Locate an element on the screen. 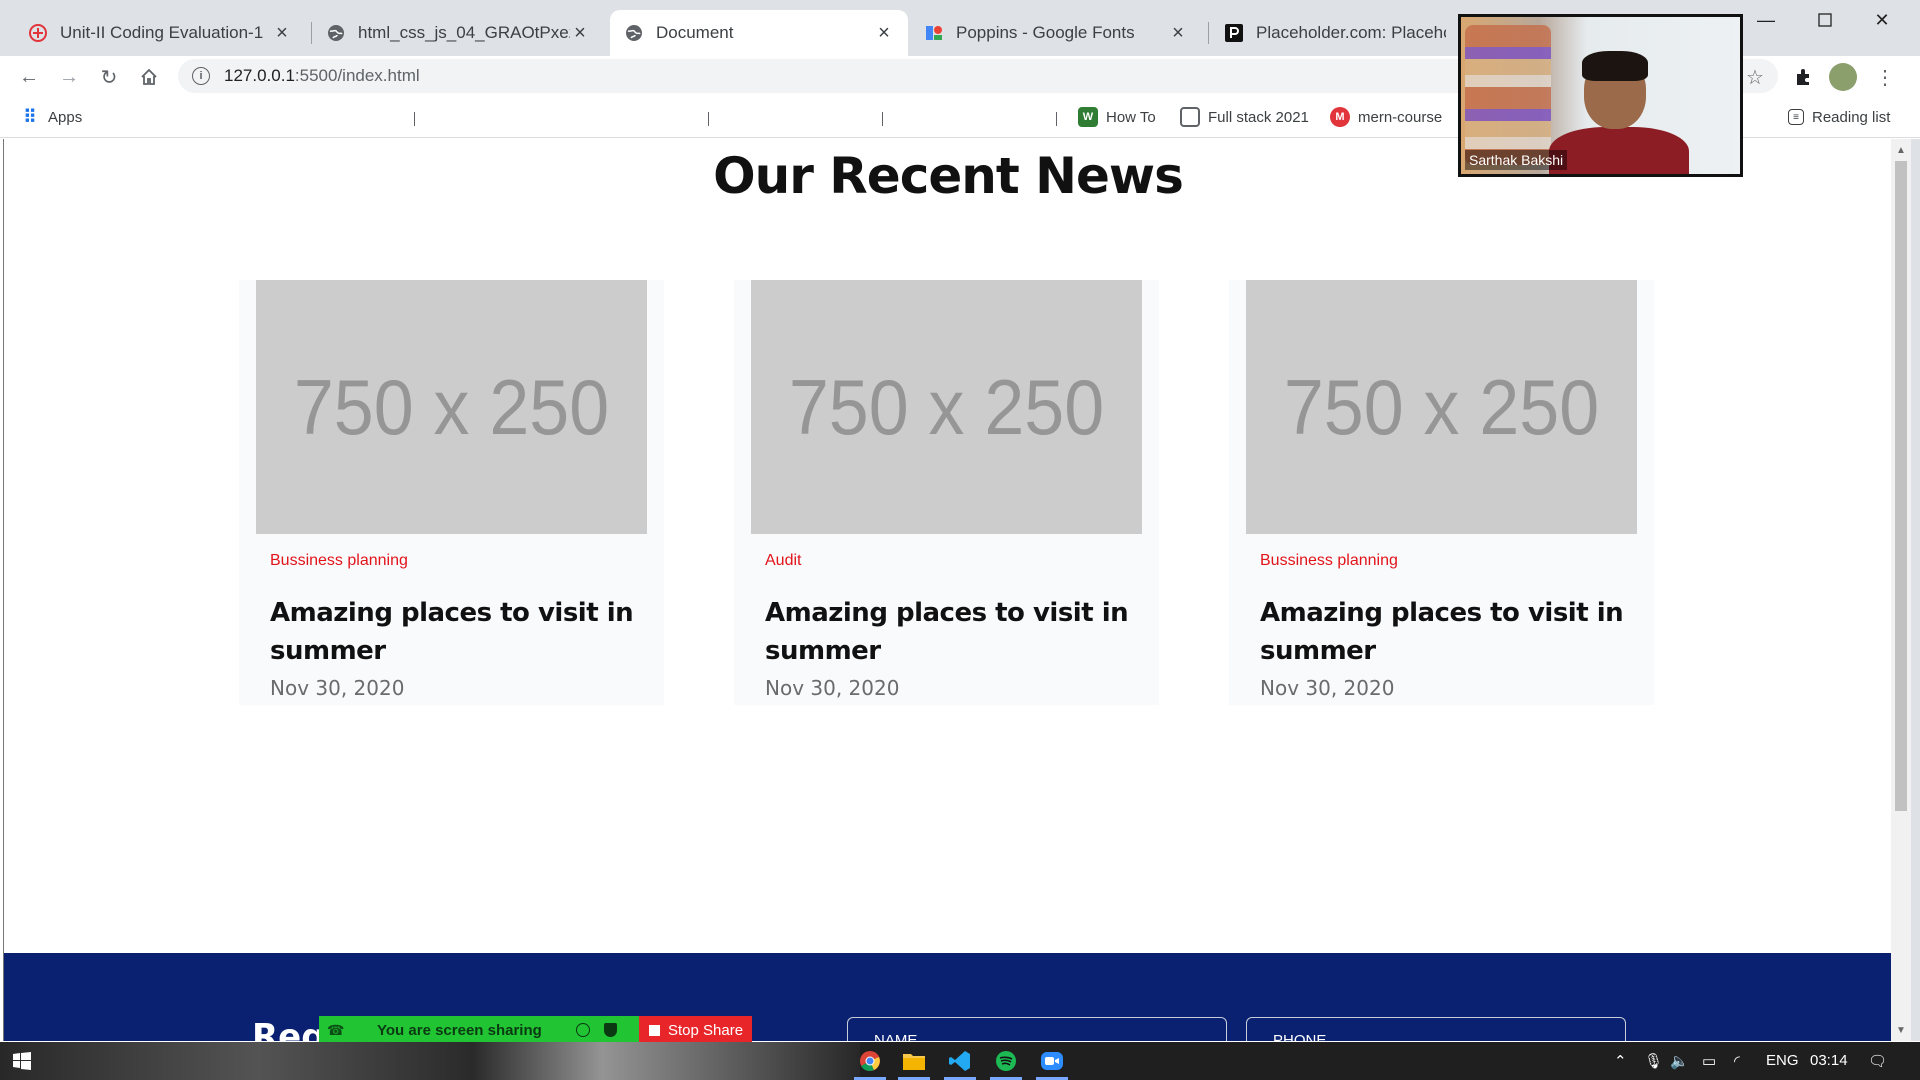 Image resolution: width=1920 pixels, height=1080 pixels. tray-chevron-icon: ⌃ is located at coordinates (1620, 1061).